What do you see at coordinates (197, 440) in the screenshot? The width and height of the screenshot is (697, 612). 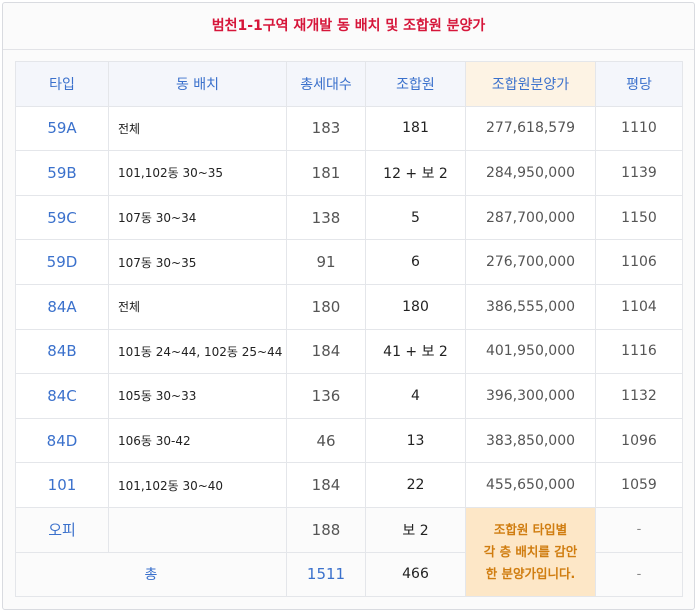 I see `row-location: 106동 30-42` at bounding box center [197, 440].